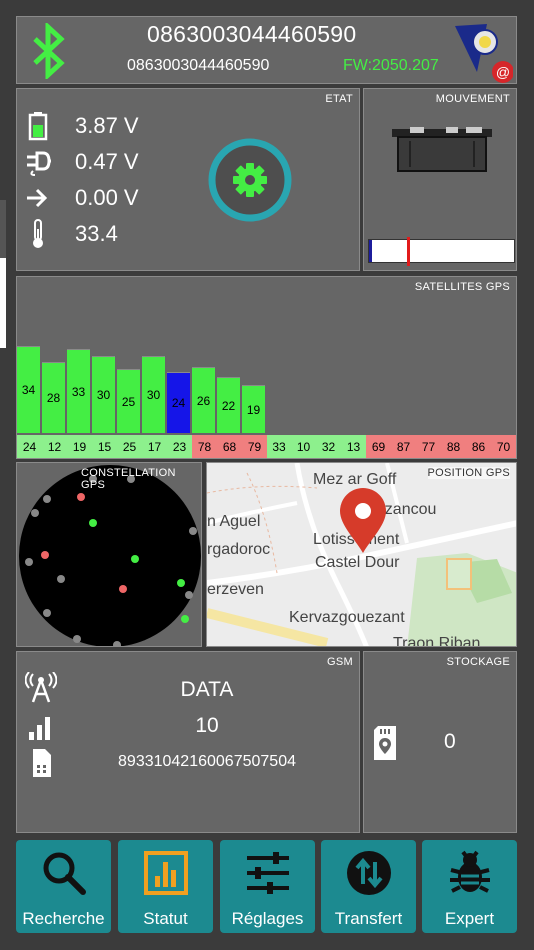 The image size is (534, 950). What do you see at coordinates (391, 65) in the screenshot?
I see `firmware-version: FW:2050.207` at bounding box center [391, 65].